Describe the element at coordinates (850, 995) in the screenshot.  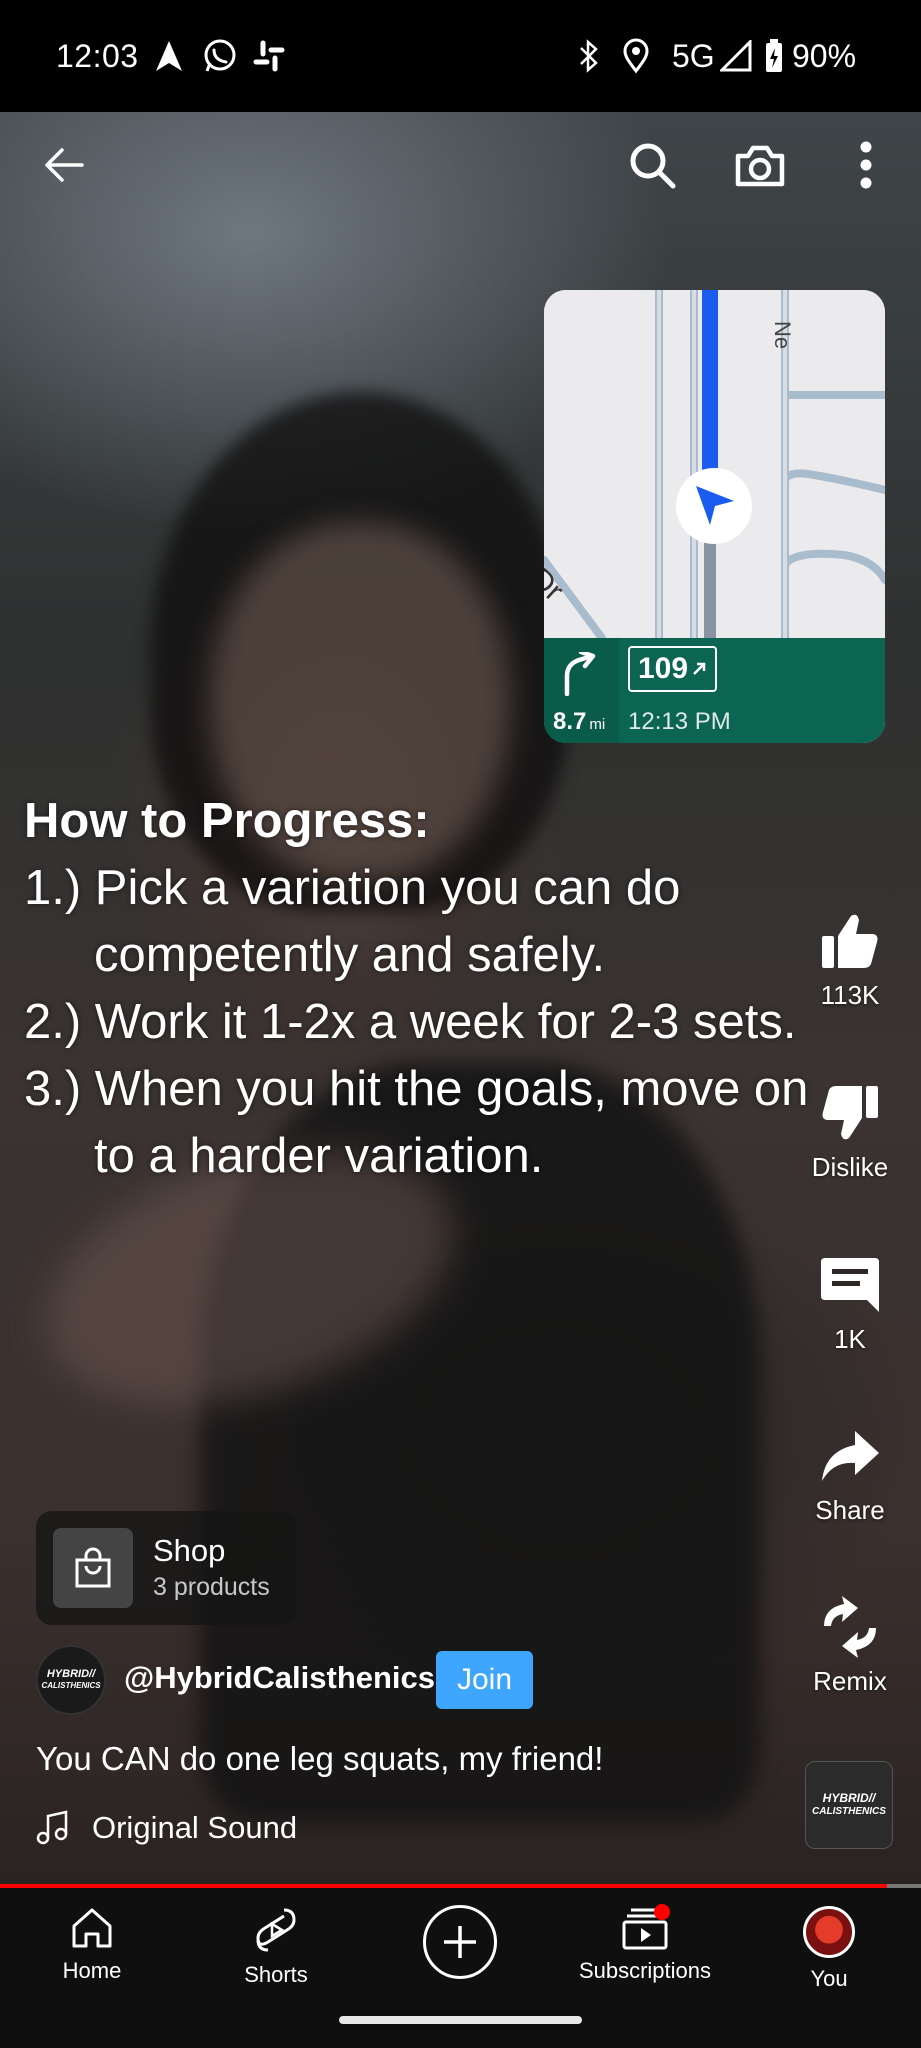
I see `like-count: 113K` at that location.